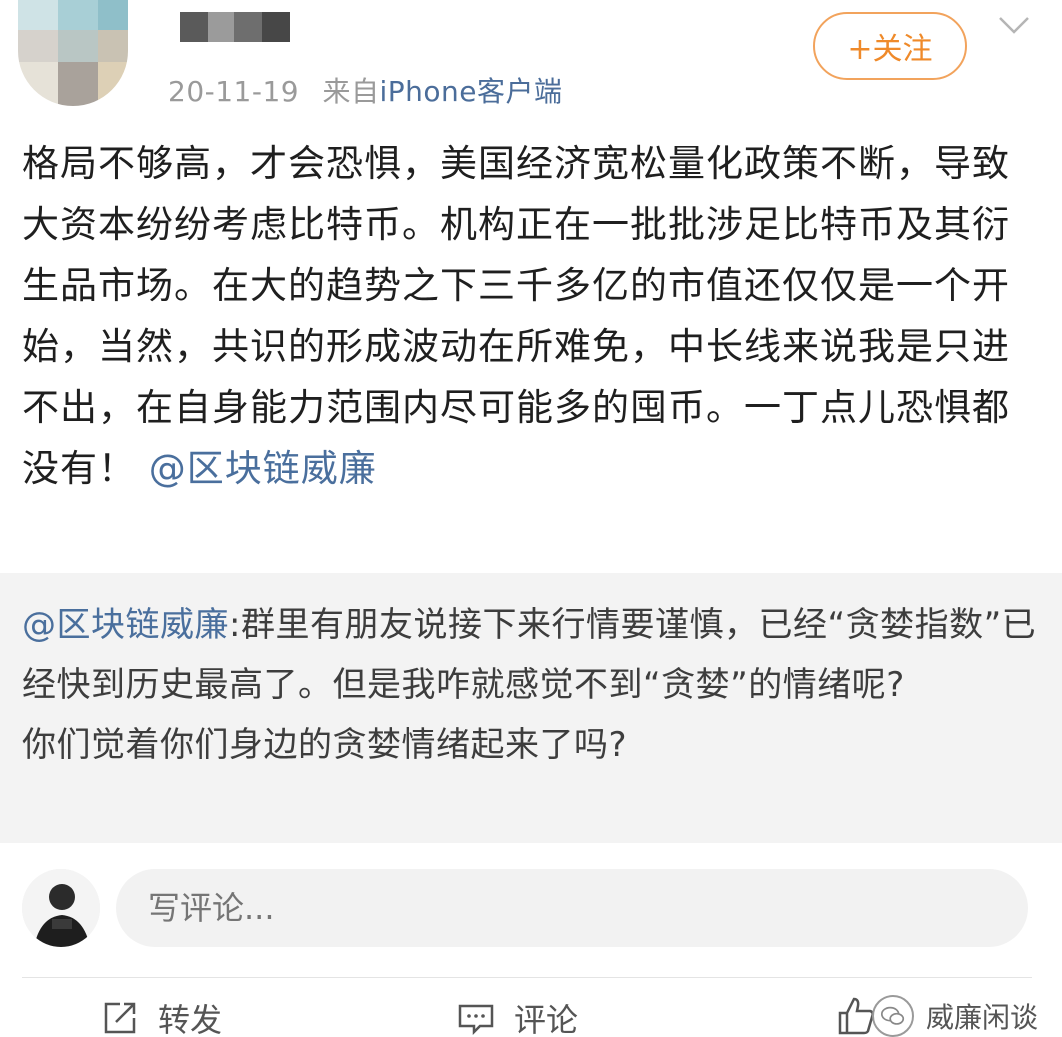 The width and height of the screenshot is (1062, 1037). What do you see at coordinates (890, 46) in the screenshot?
I see `follow-button: +关注` at bounding box center [890, 46].